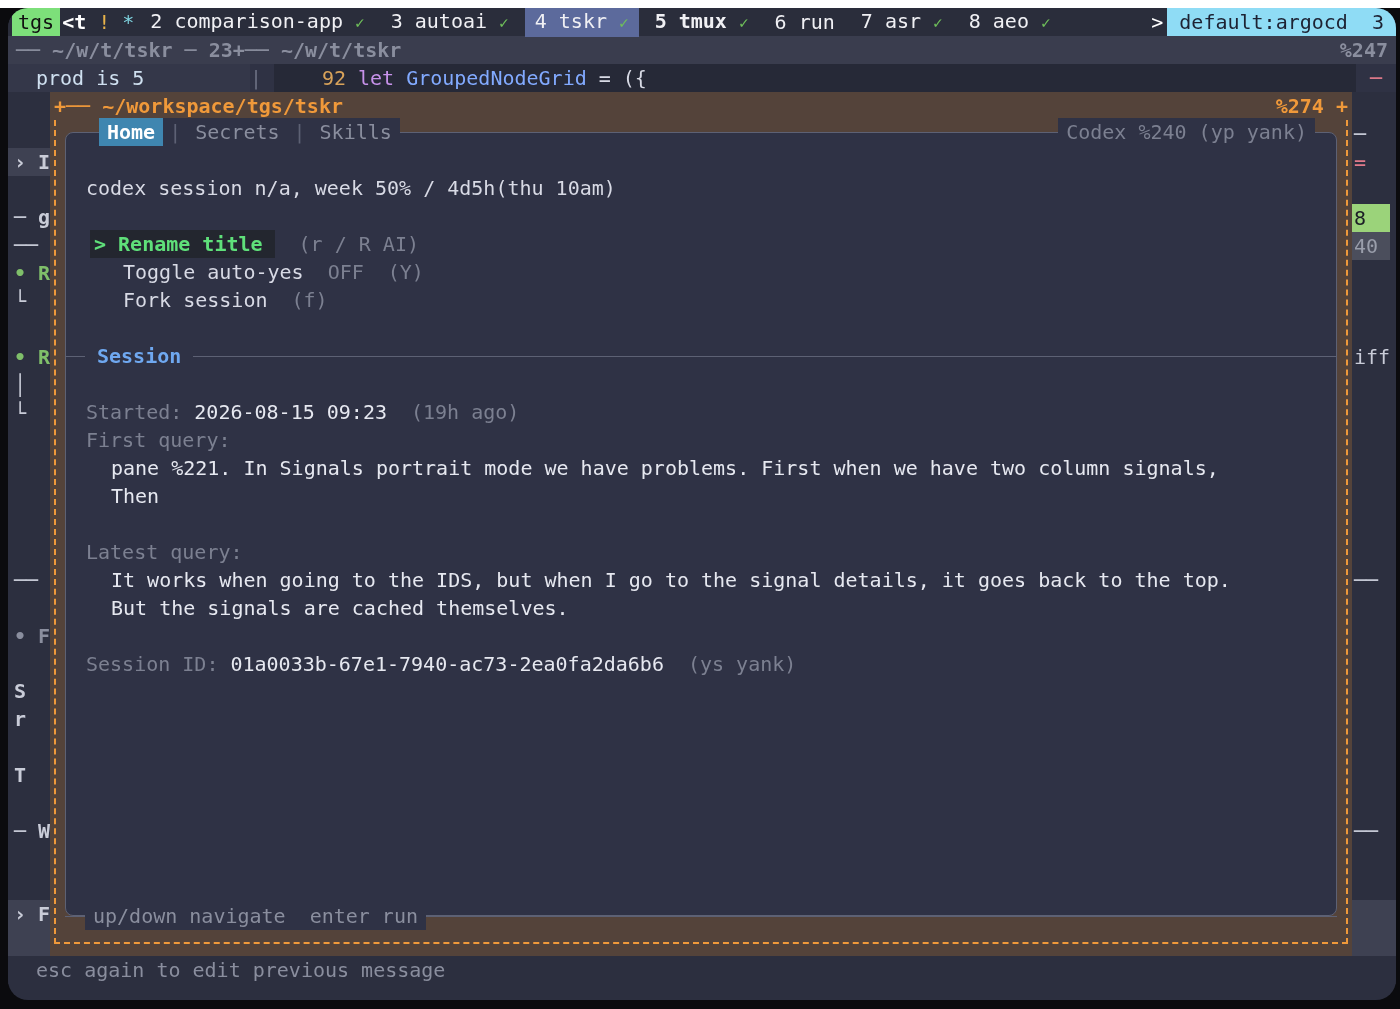 Image resolution: width=1400 pixels, height=1009 pixels. I want to click on pane-text: r, so click(20, 720).